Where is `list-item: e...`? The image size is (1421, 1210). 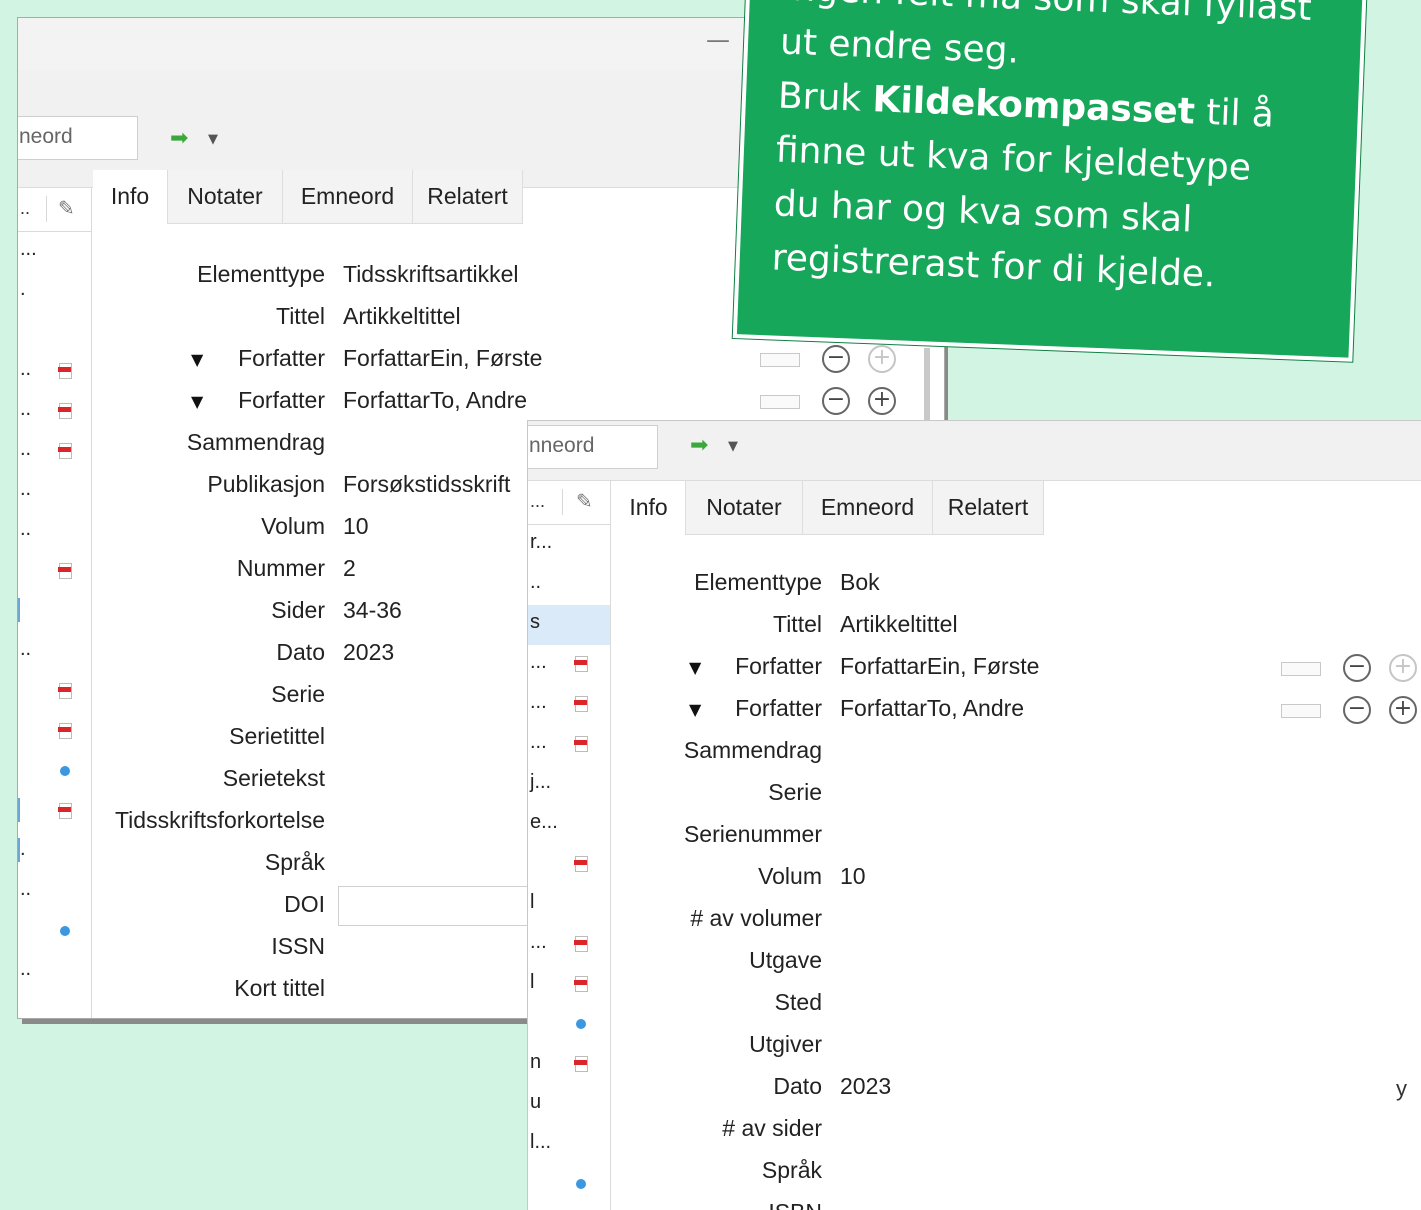
list-item: e... is located at coordinates (569, 825).